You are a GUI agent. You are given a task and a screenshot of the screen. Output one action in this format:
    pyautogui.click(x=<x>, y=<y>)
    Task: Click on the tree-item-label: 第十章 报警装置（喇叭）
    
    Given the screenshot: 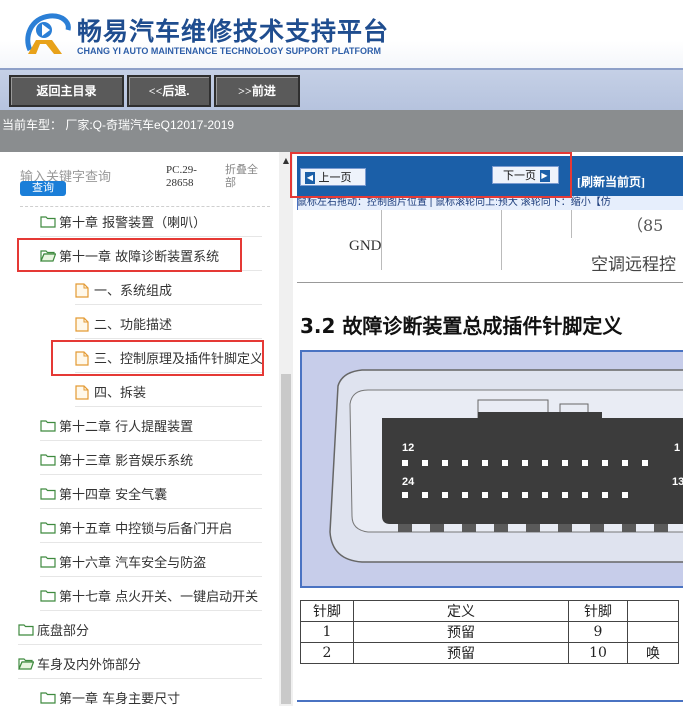 What is the action you would take?
    pyautogui.click(x=133, y=223)
    